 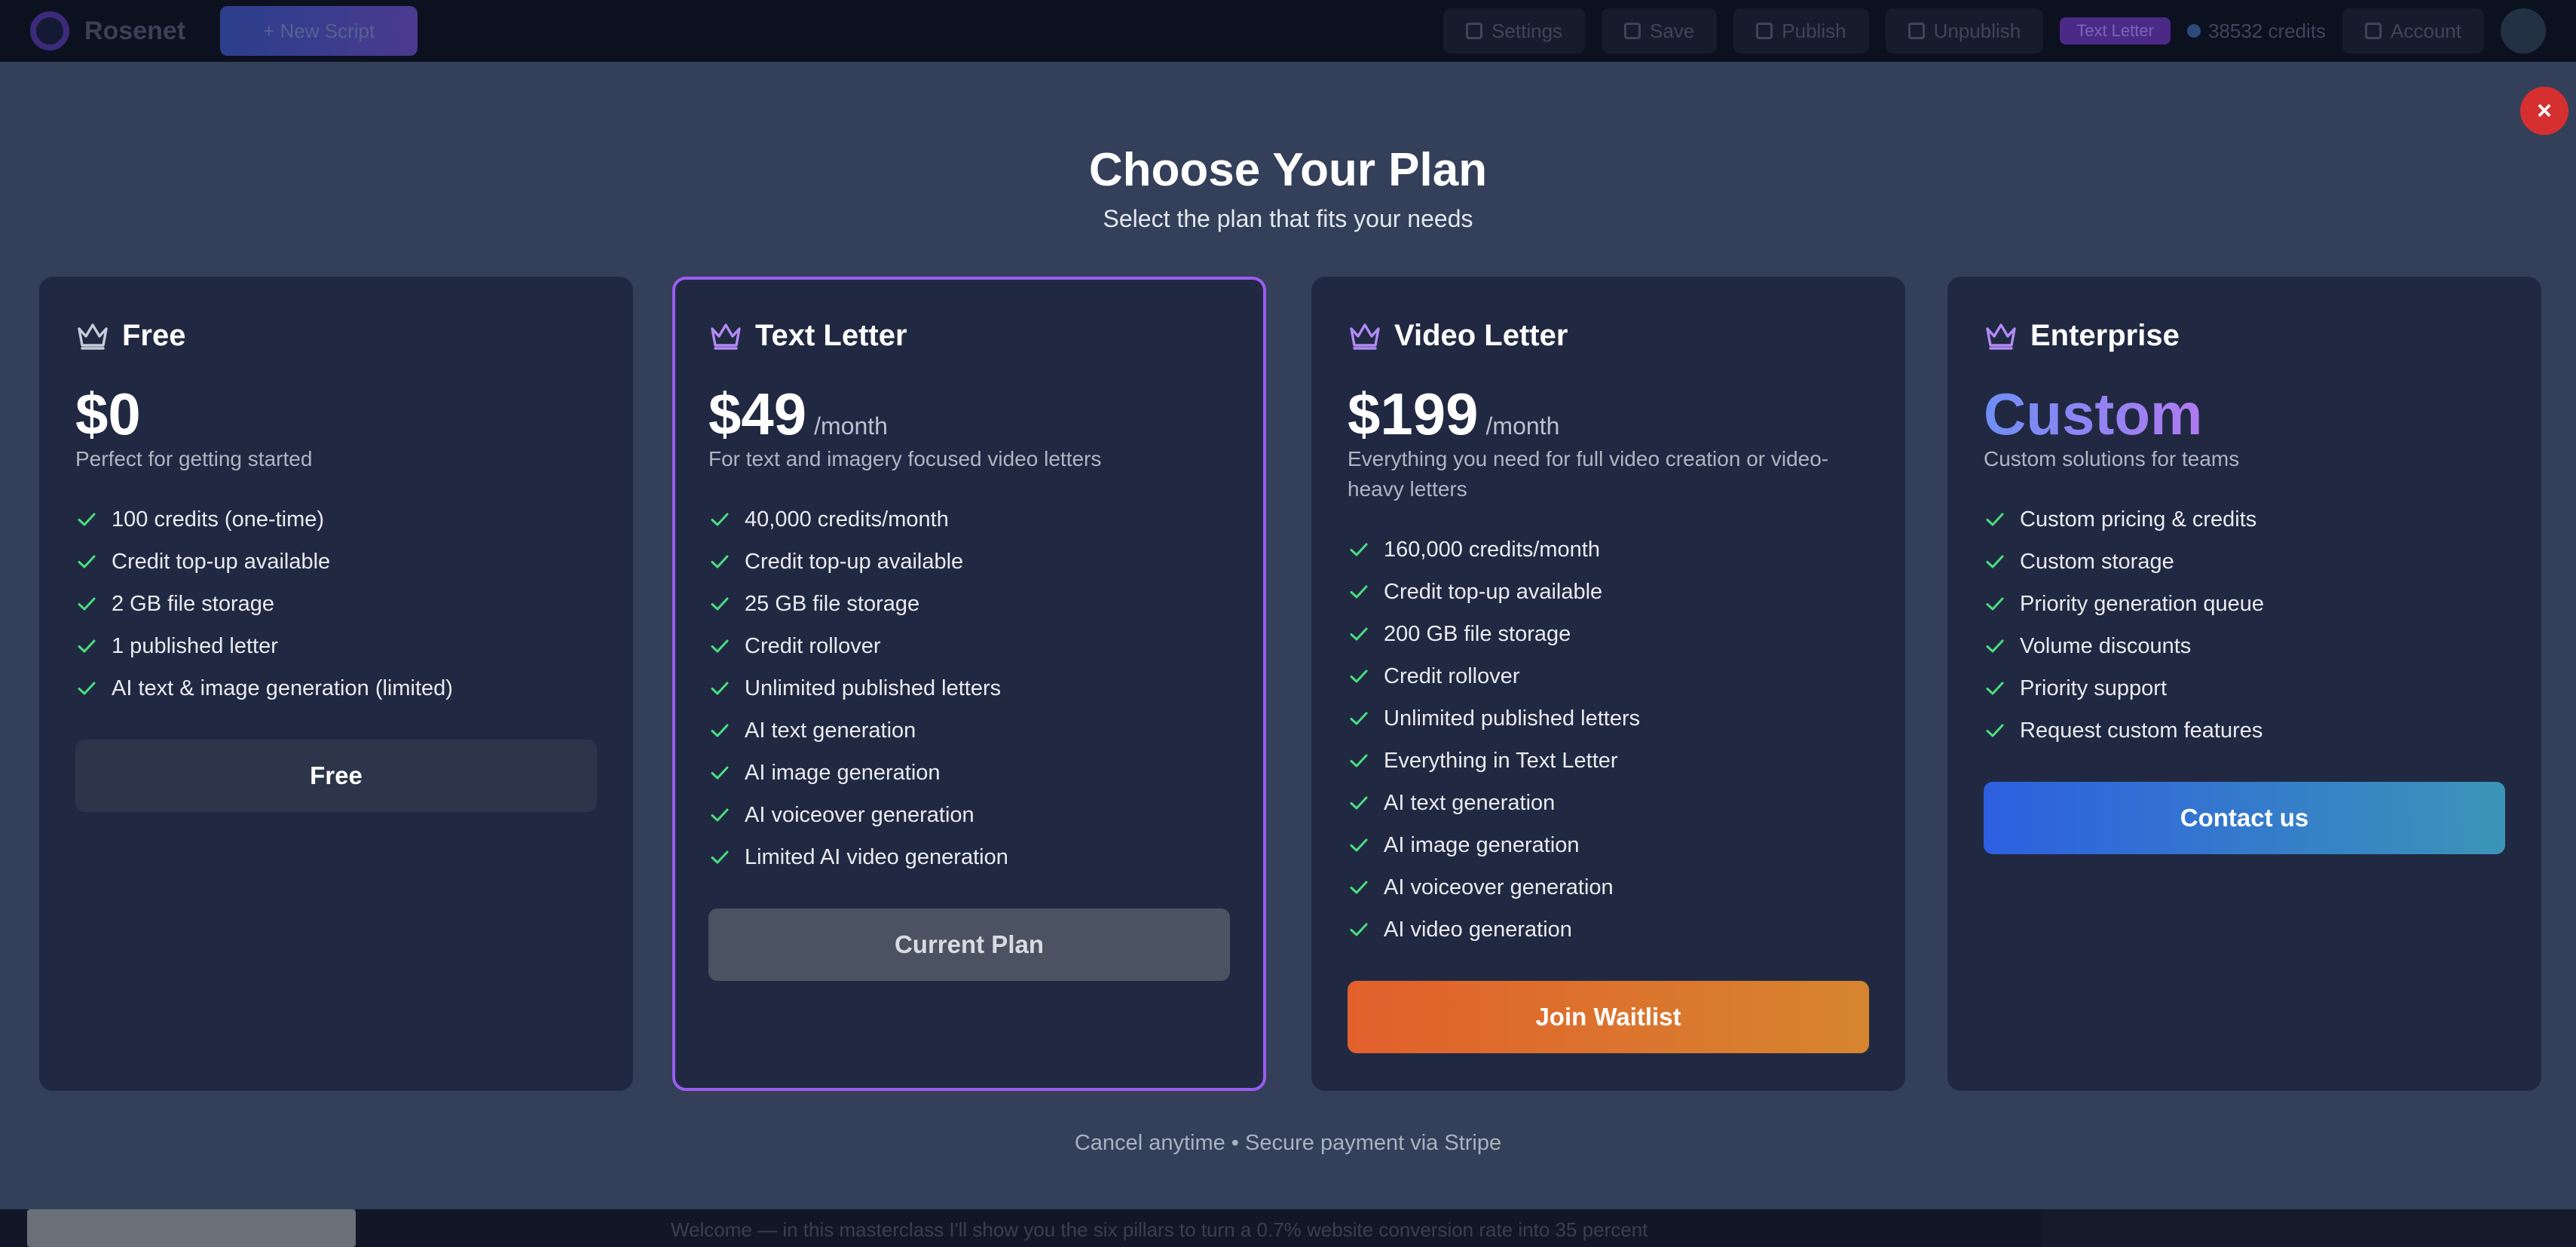 I want to click on free-plan-button: Free, so click(x=336, y=776).